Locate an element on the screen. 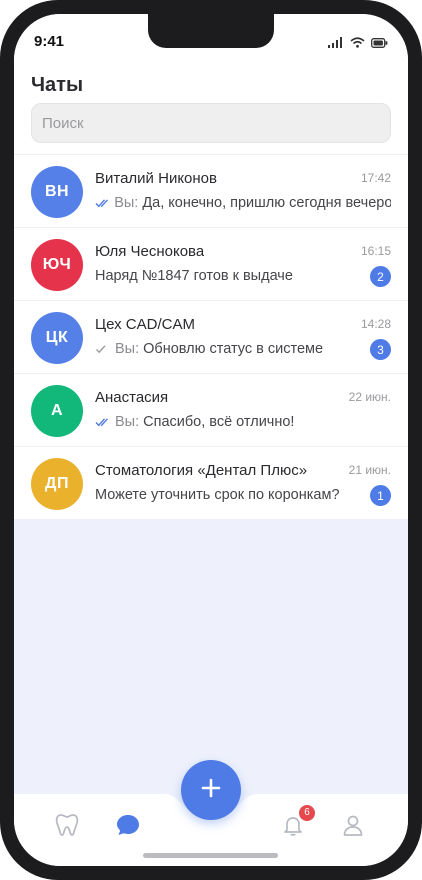 This screenshot has height=880, width=422. last-message: Вы: Спасибо, всё отлично! is located at coordinates (194, 422).